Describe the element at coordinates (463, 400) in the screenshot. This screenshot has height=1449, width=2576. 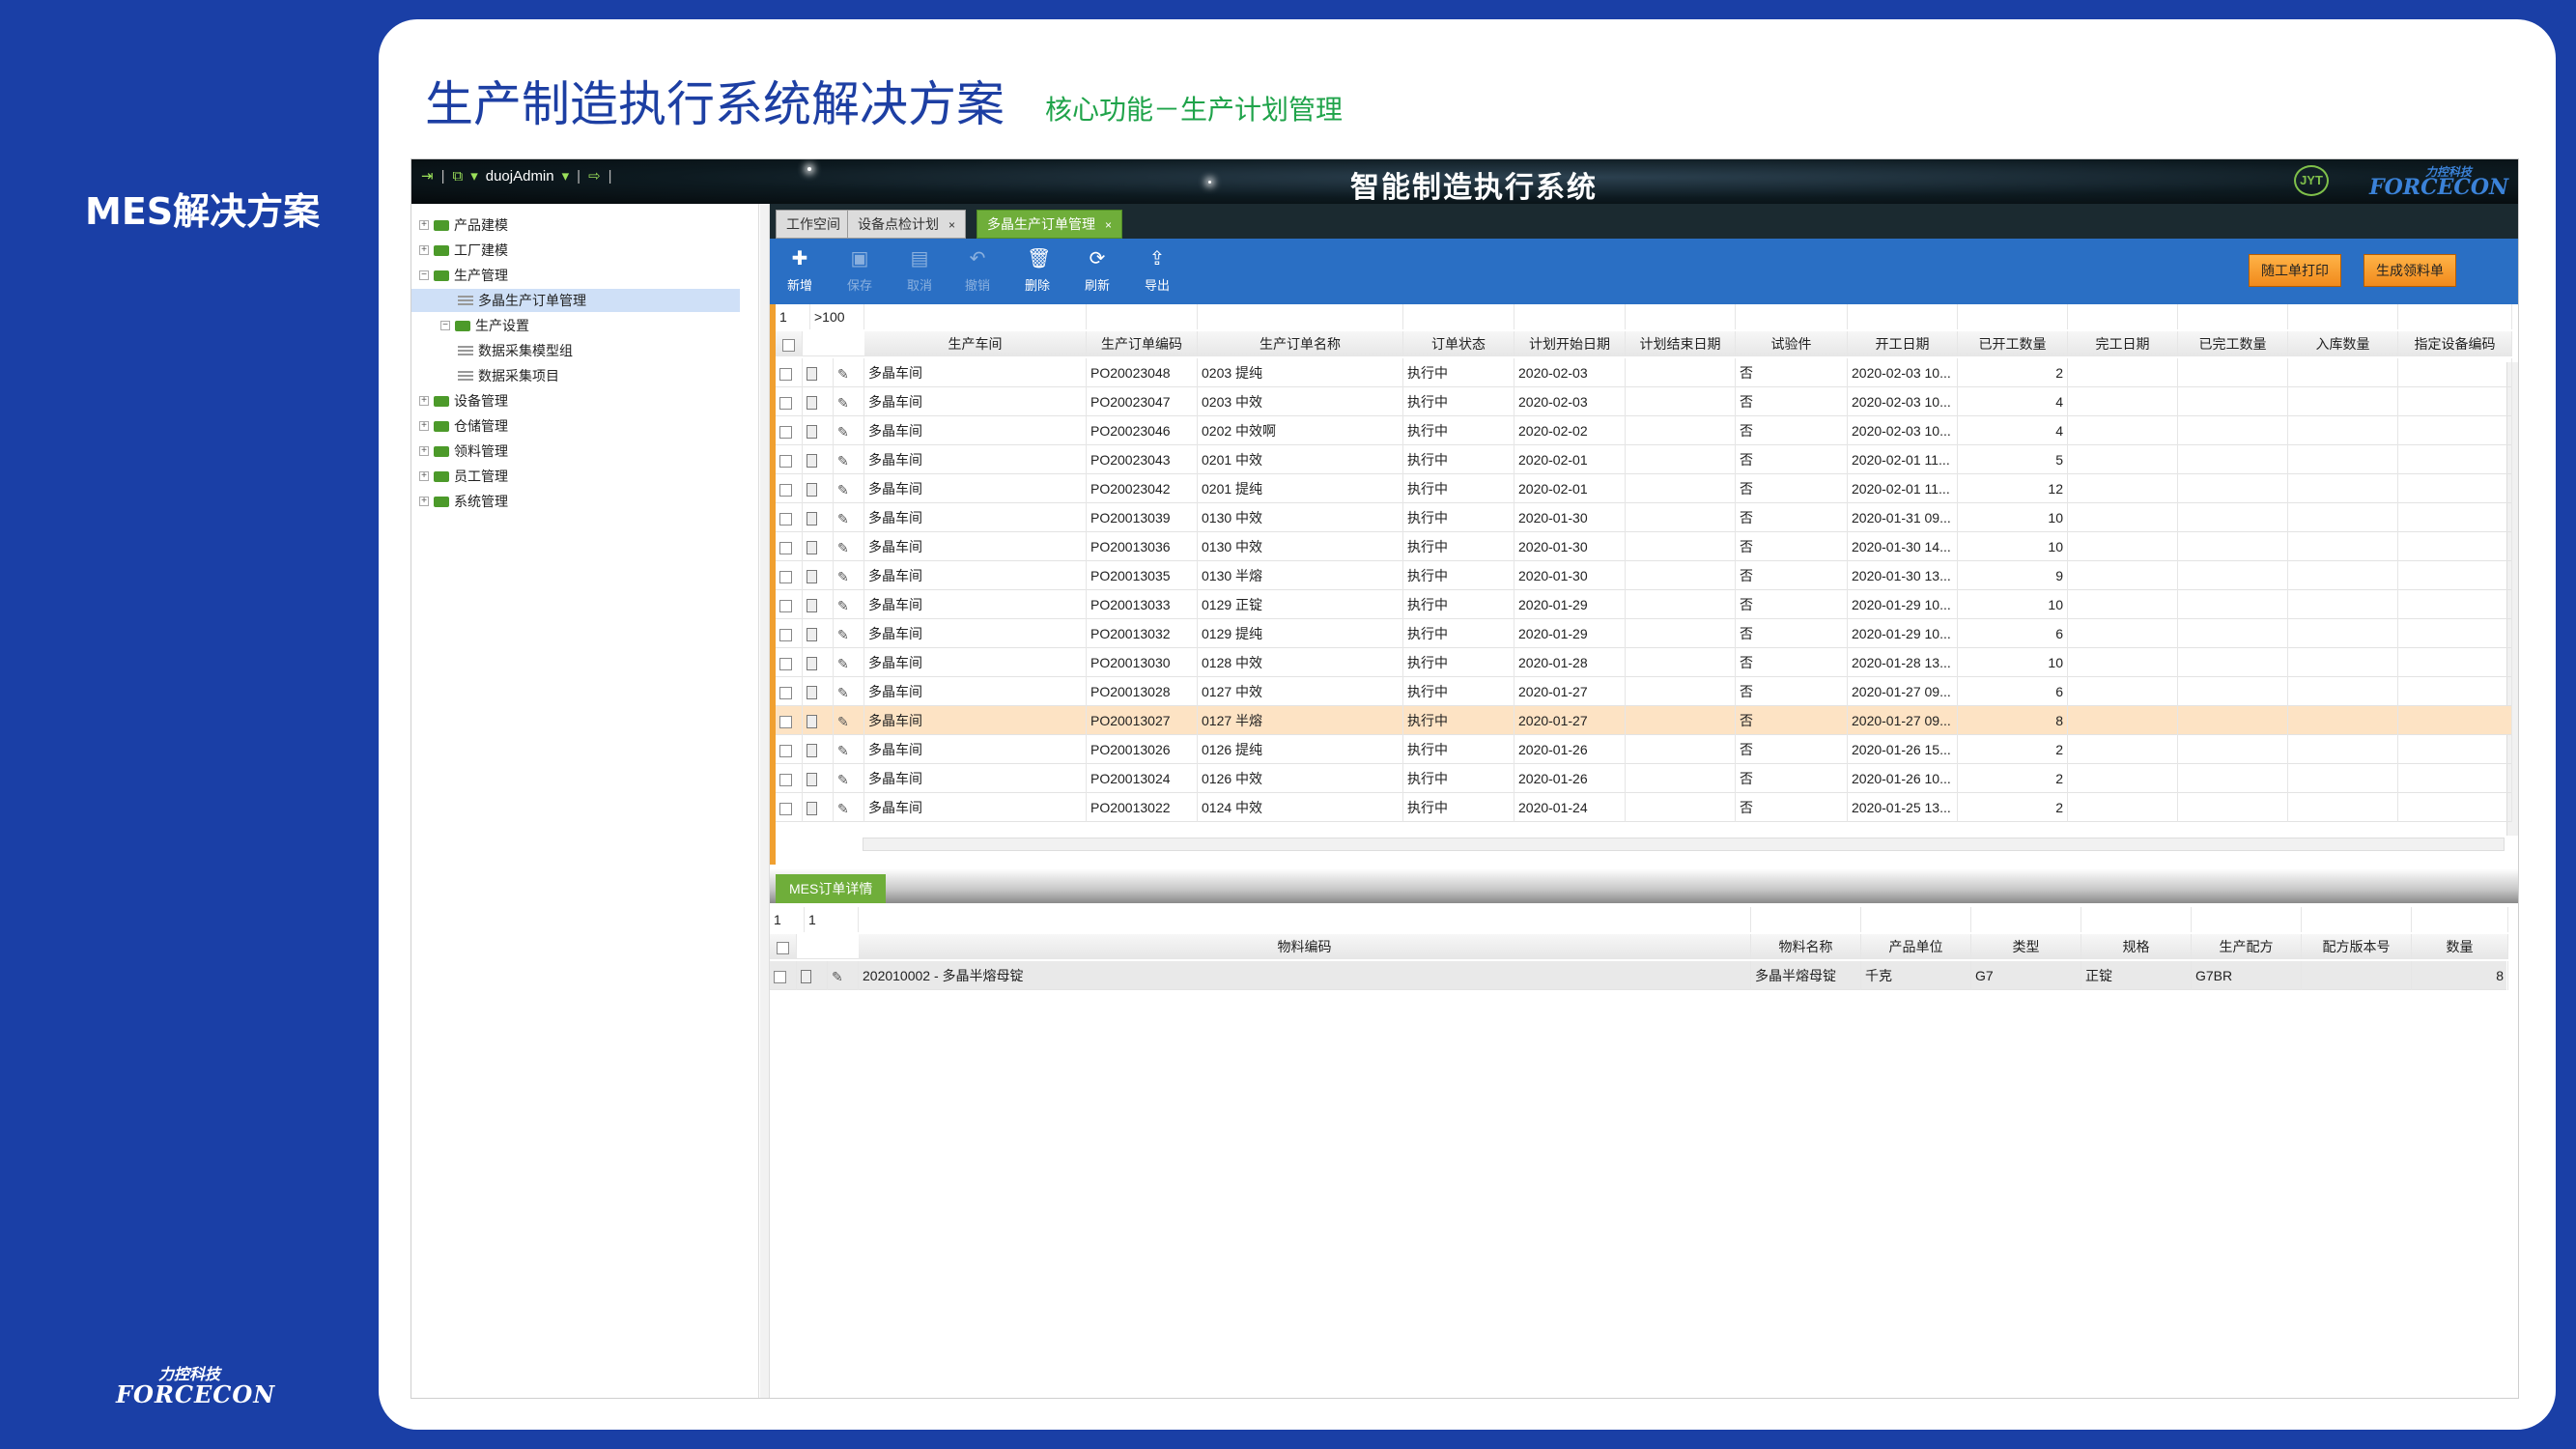
I see `tree-item: + 设备管理` at that location.